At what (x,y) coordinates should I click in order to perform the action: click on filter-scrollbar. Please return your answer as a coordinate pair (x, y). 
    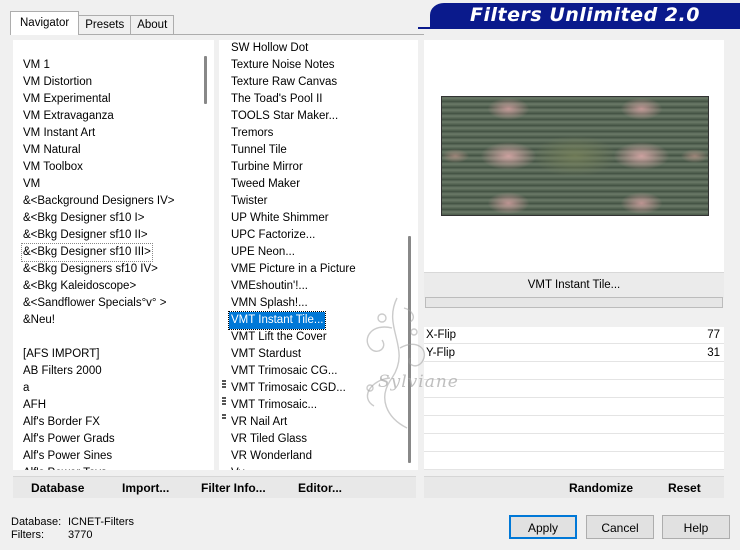
    Looking at the image, I should click on (409, 255).